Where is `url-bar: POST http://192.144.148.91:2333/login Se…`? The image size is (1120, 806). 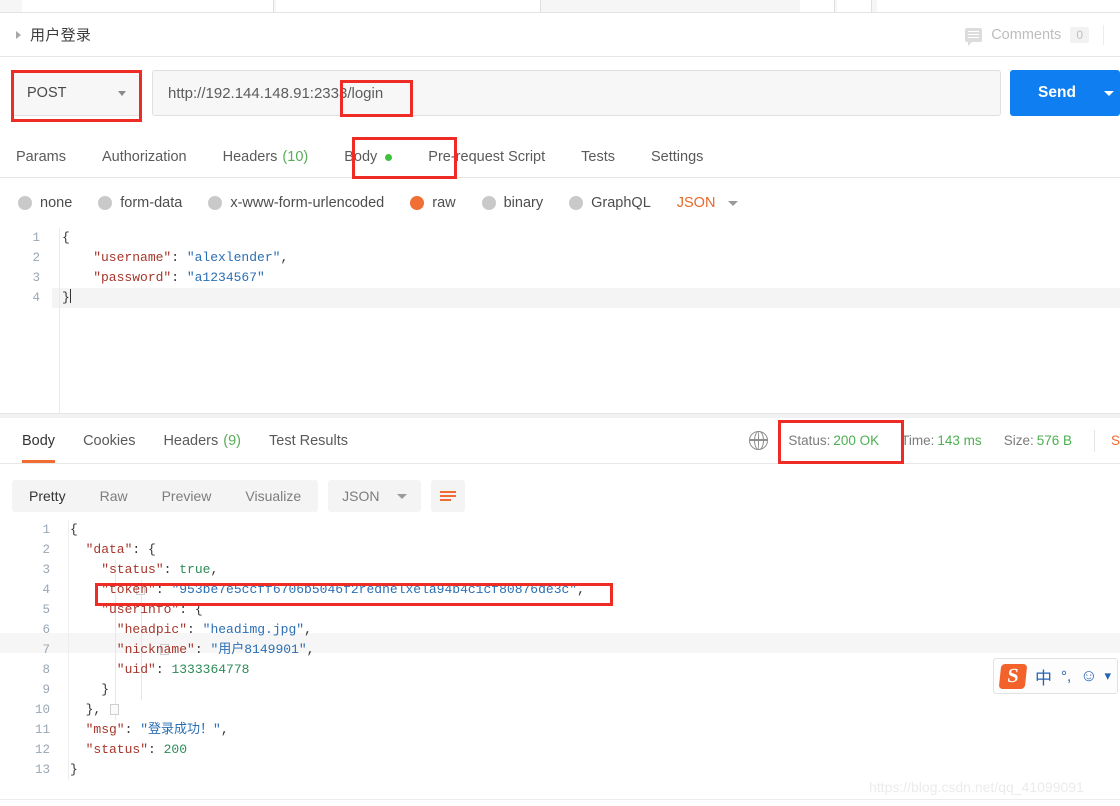 url-bar: POST http://192.144.148.91:2333/login Se… is located at coordinates (560, 93).